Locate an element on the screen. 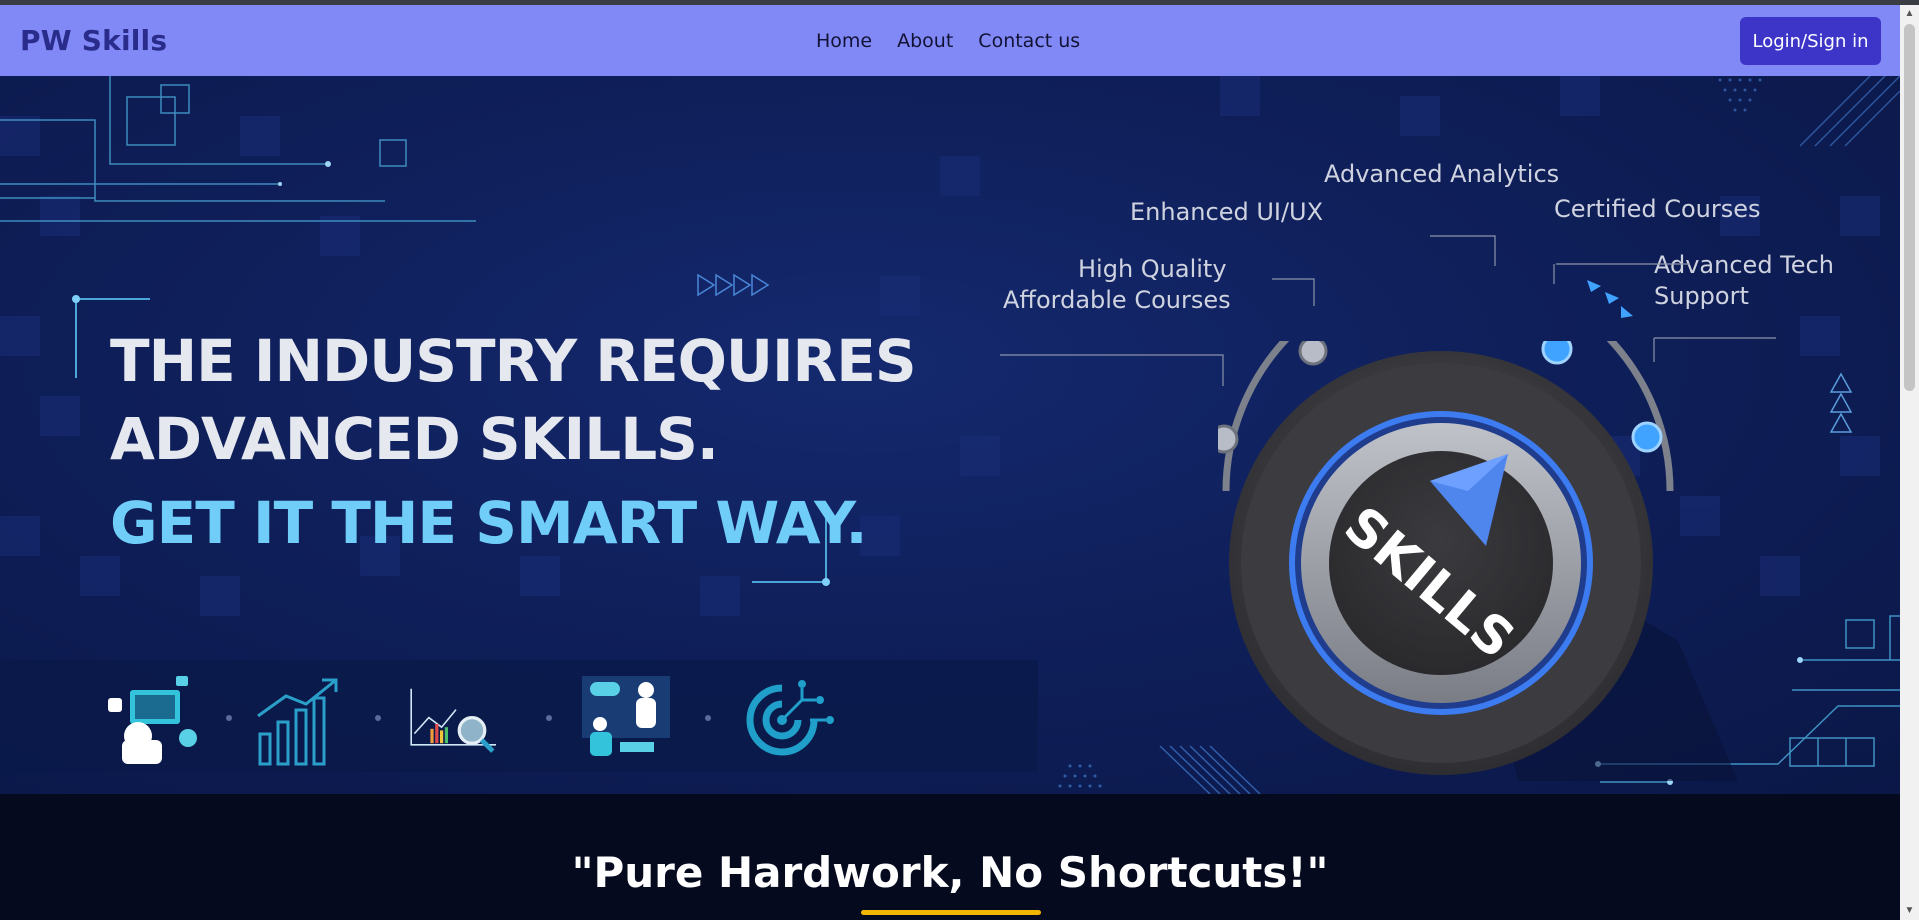 The image size is (1919, 920). scrollbar-thumb is located at coordinates (1909, 207).